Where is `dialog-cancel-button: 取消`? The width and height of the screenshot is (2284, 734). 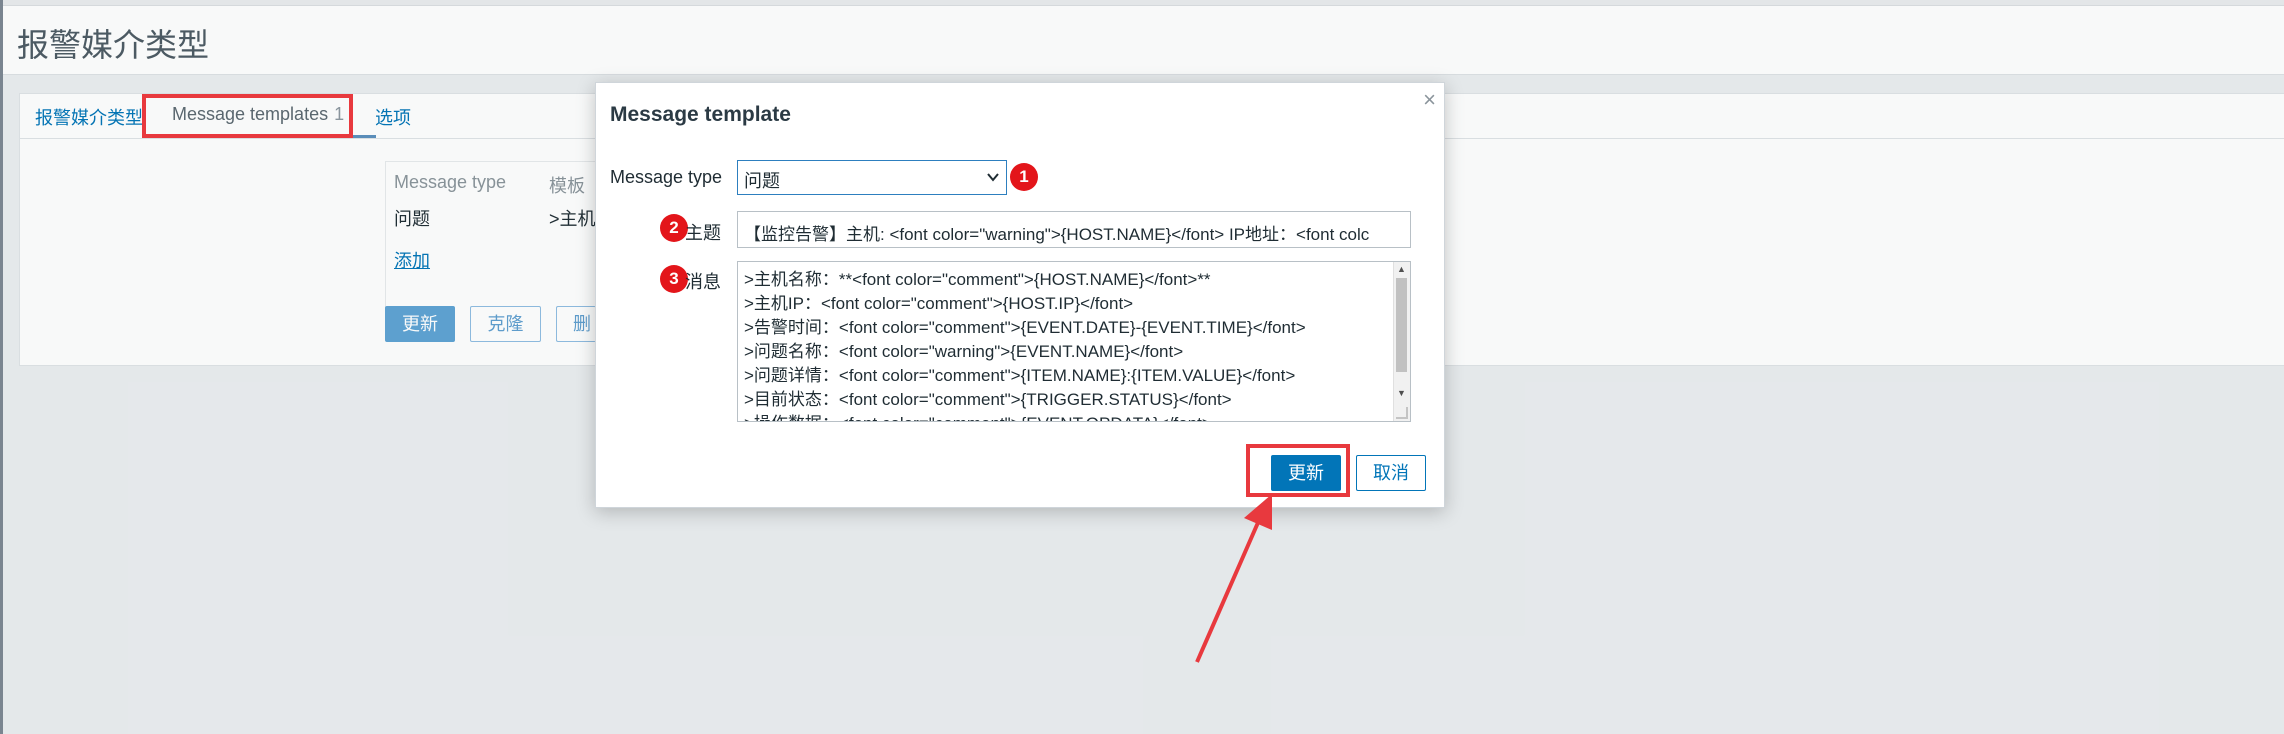
dialog-cancel-button: 取消 is located at coordinates (1391, 473).